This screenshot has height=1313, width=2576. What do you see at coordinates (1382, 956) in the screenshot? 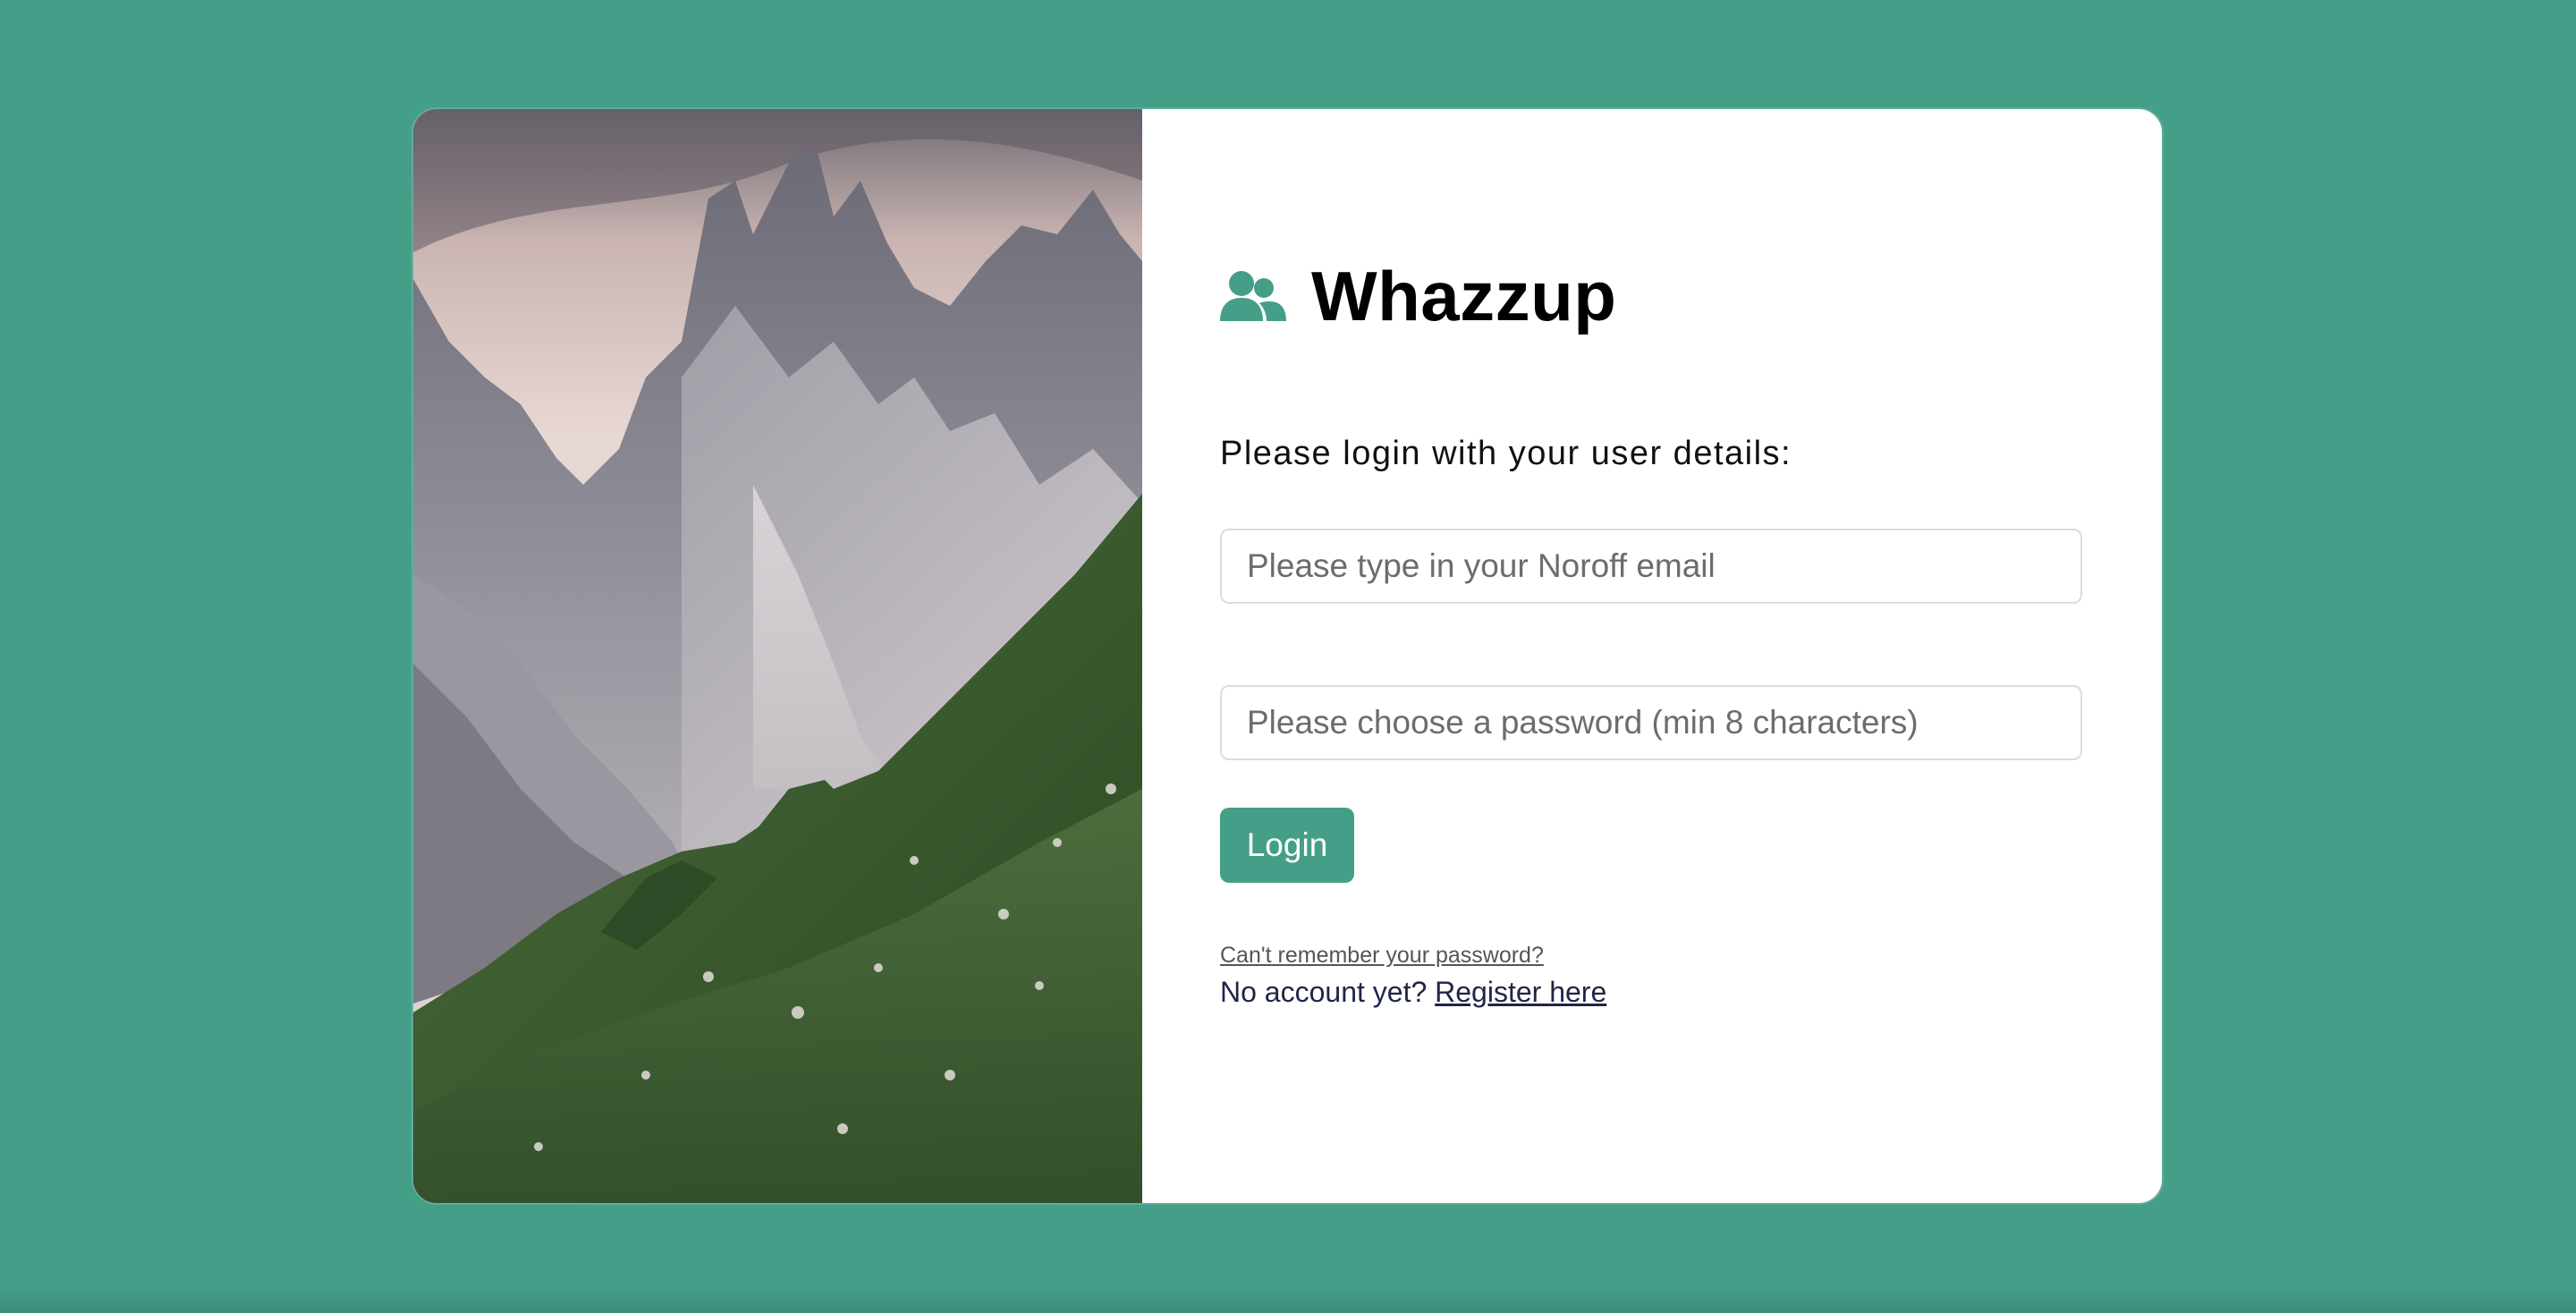
I see `forgot-password-link: Can't remember your password?` at bounding box center [1382, 956].